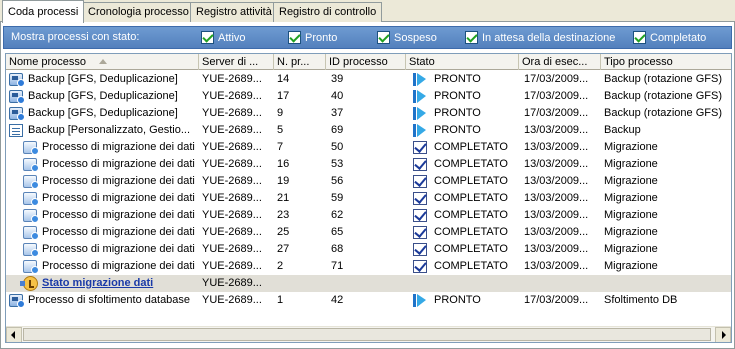 This screenshot has width=735, height=349. What do you see at coordinates (299, 283) in the screenshot?
I see `cell-process-number` at bounding box center [299, 283].